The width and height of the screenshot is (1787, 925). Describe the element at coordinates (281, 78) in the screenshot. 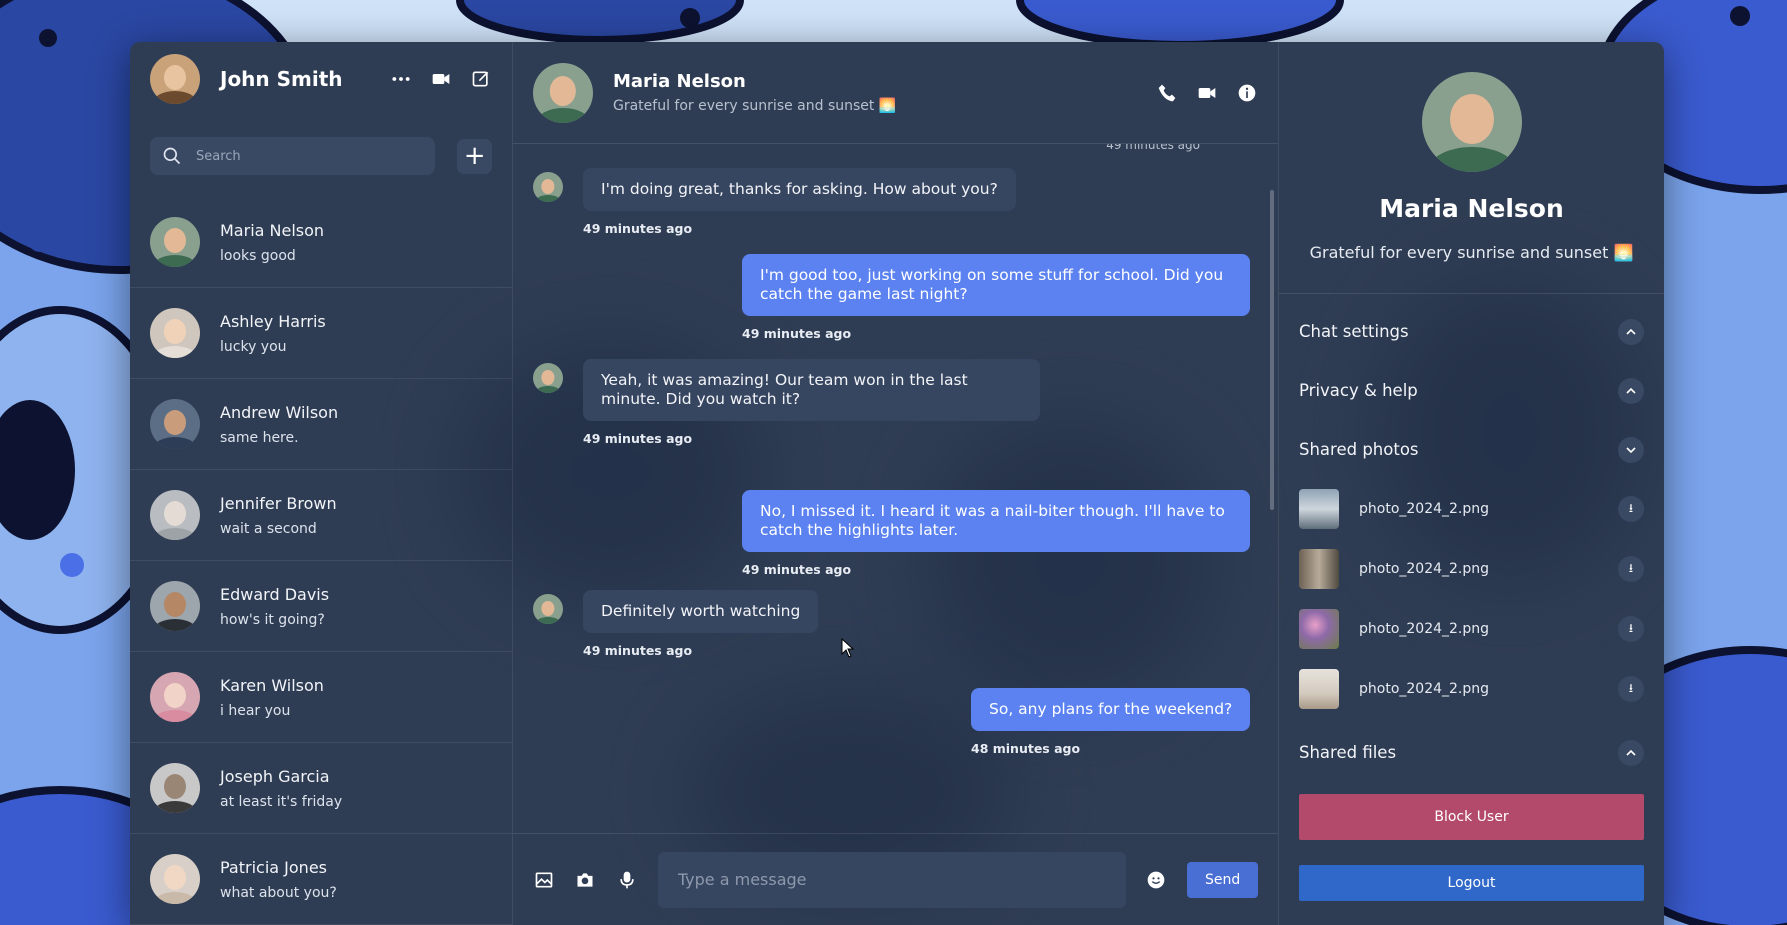

I see `current-user-name: John Smith` at that location.